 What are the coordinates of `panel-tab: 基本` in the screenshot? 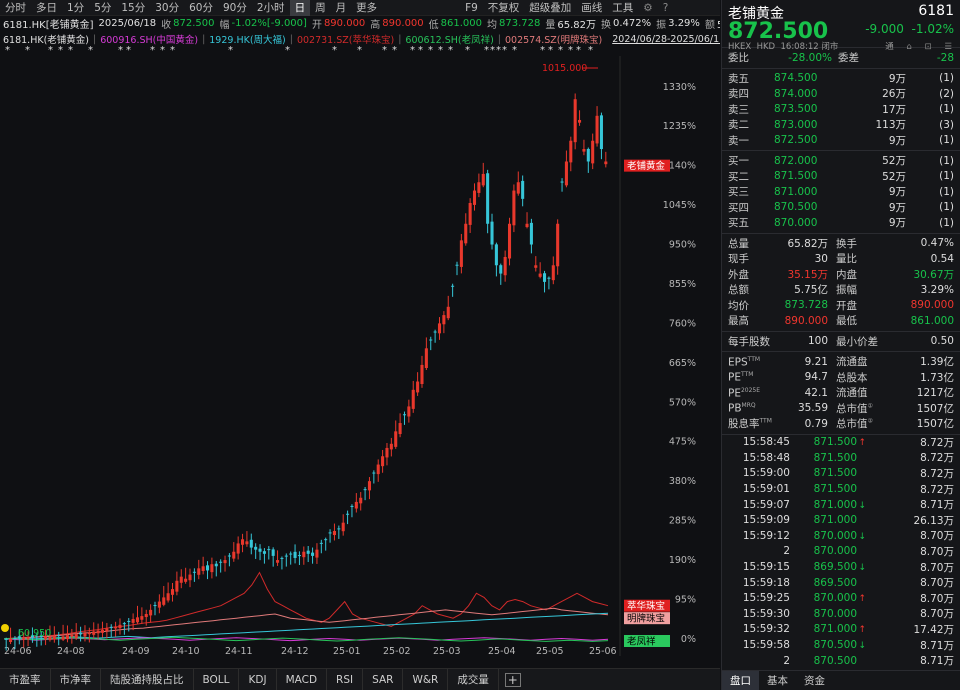 It's located at (777, 680).